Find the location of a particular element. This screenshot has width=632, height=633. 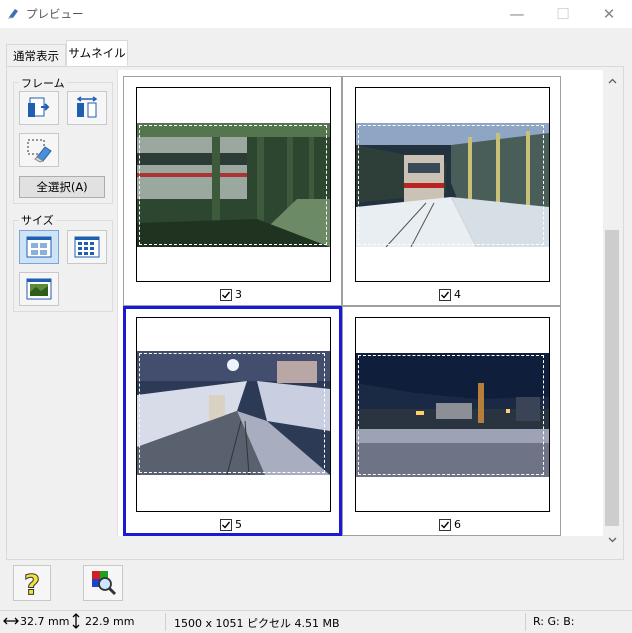

thumbnail-number: 4 is located at coordinates (457, 294).